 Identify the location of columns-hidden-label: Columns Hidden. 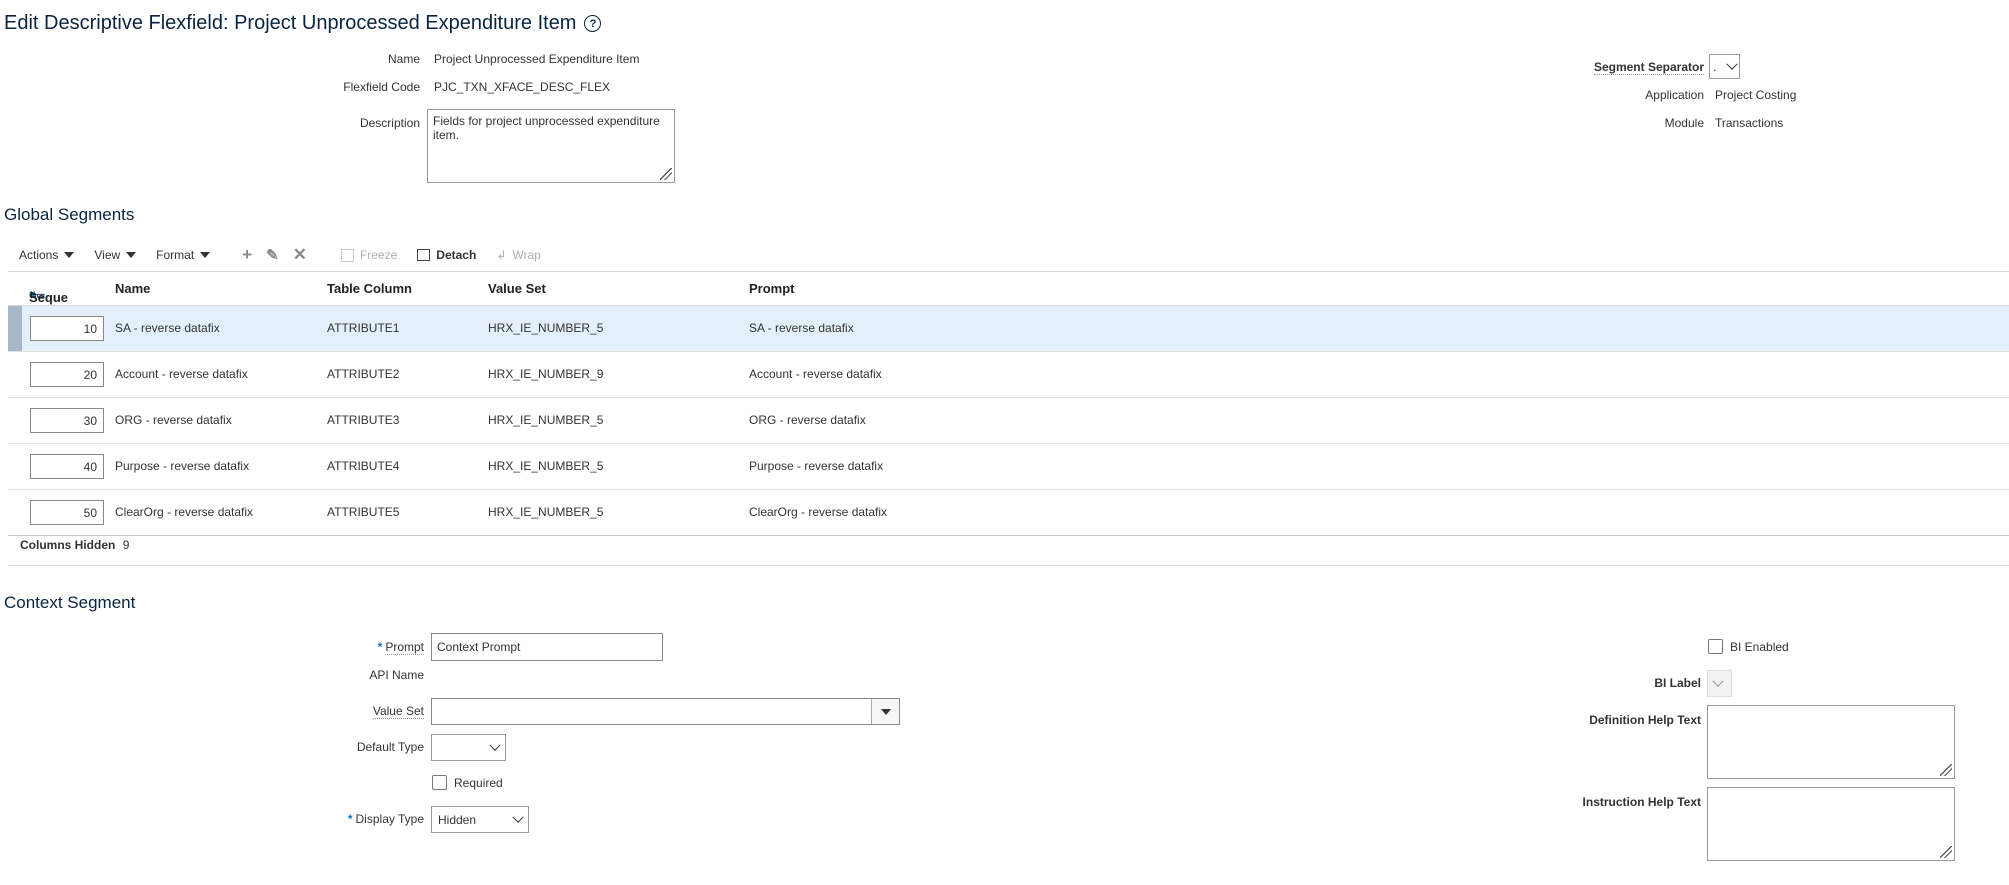
(68, 545).